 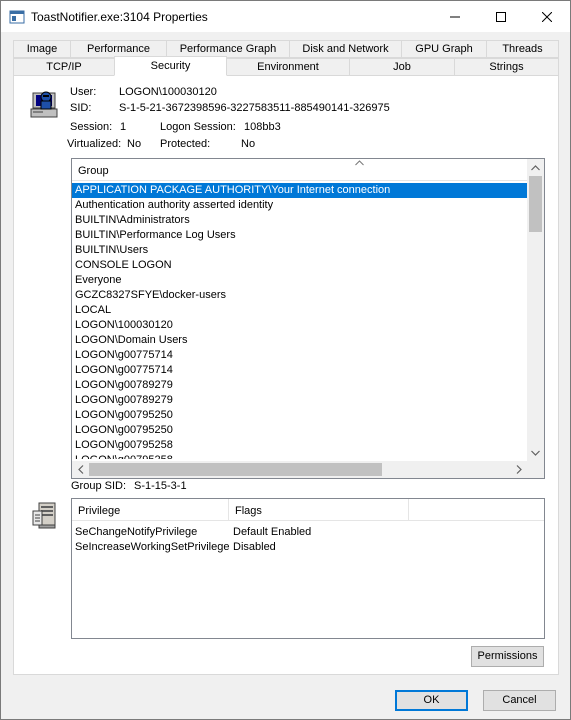 I want to click on groups-header: Group, so click(x=299, y=170).